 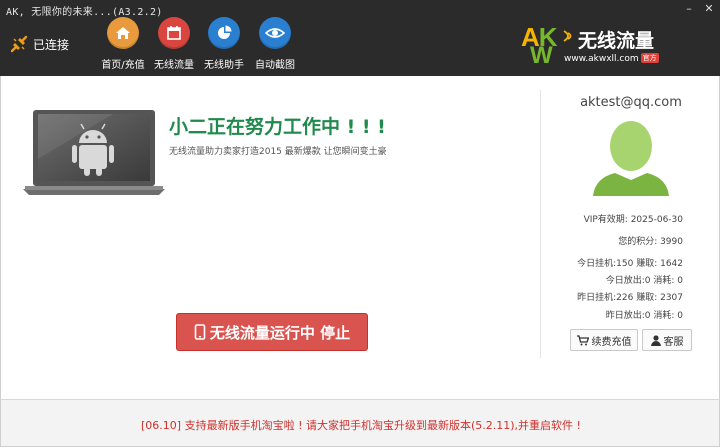 What do you see at coordinates (567, 36) in the screenshot?
I see `wifi-signal-icon` at bounding box center [567, 36].